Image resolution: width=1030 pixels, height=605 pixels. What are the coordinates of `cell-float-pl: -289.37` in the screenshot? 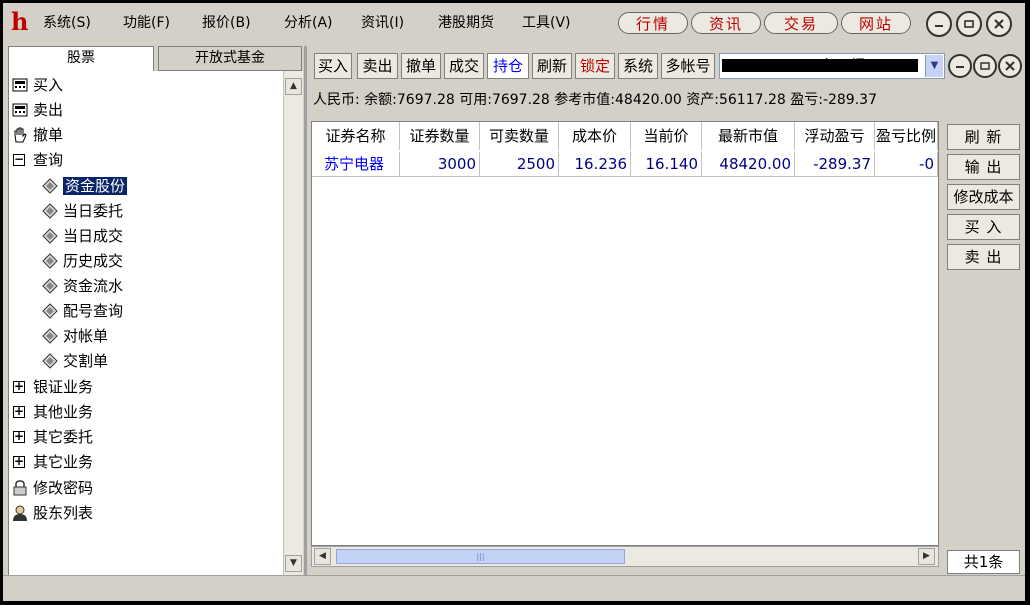 It's located at (835, 164).